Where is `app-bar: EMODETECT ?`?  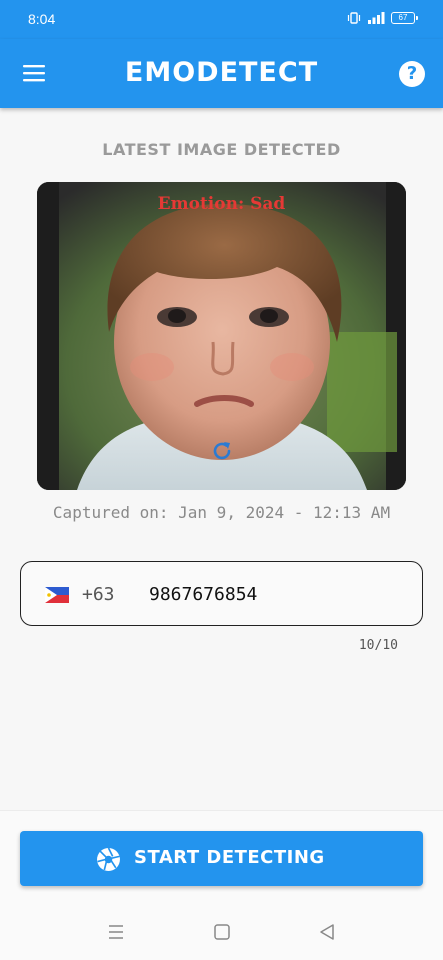
app-bar: EMODETECT ? is located at coordinates (221, 73).